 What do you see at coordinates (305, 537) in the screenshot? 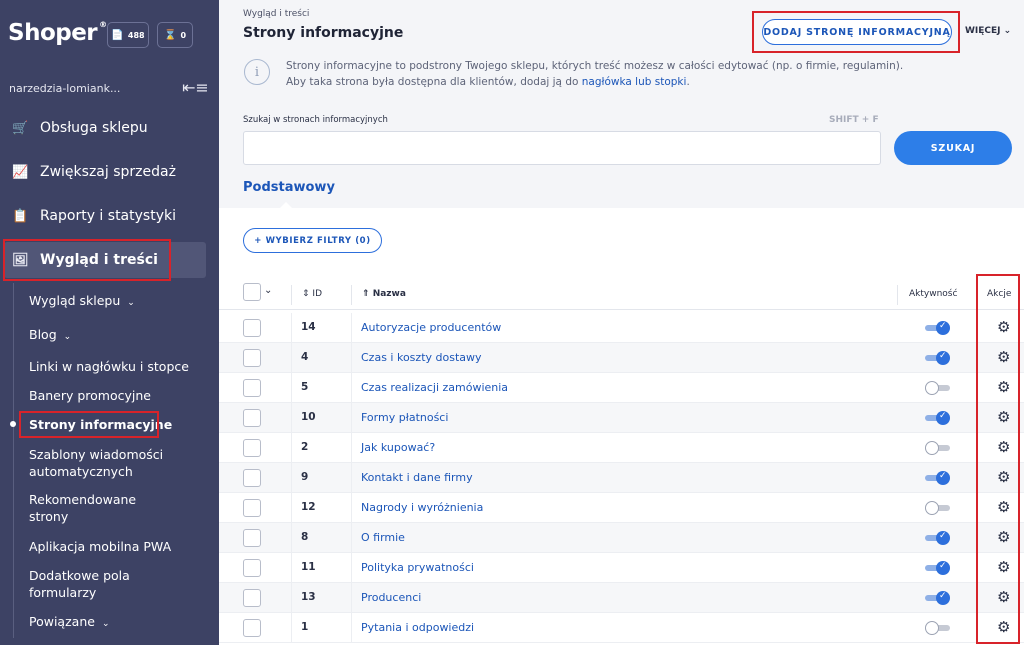
I see `row-id: 8` at bounding box center [305, 537].